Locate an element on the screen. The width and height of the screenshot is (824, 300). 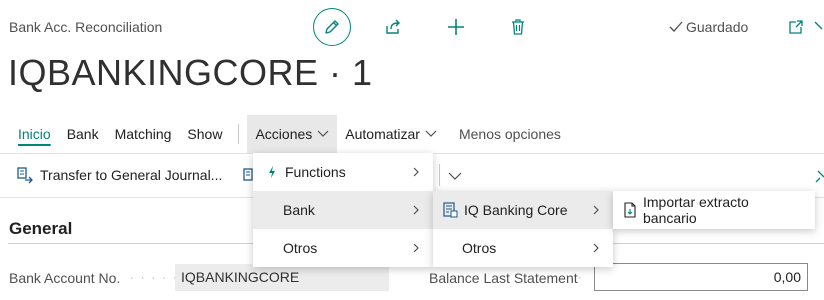
balance-last-statement-field: 0,00 is located at coordinates (701, 277).